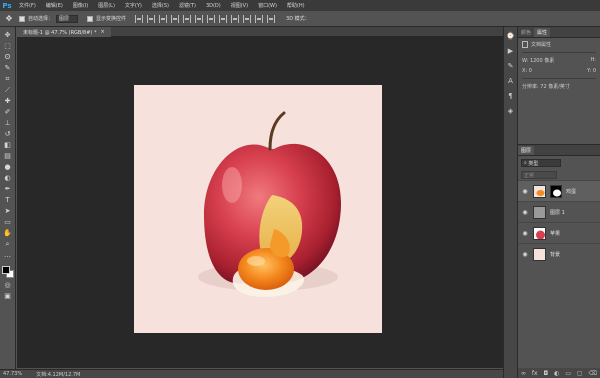 The image size is (600, 378). What do you see at coordinates (151, 18) in the screenshot?
I see `align-vcenter-icon` at bounding box center [151, 18].